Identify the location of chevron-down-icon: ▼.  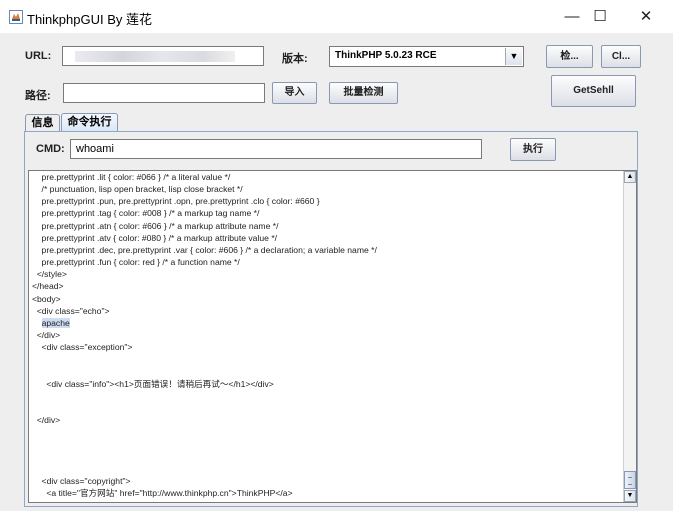
(513, 56).